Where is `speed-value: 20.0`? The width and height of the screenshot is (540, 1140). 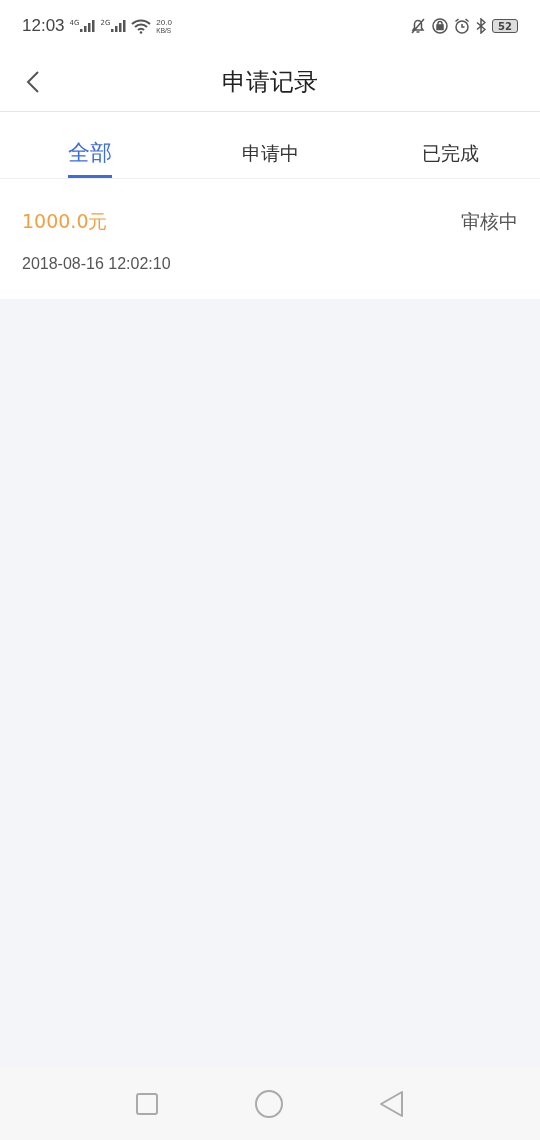 speed-value: 20.0 is located at coordinates (164, 22).